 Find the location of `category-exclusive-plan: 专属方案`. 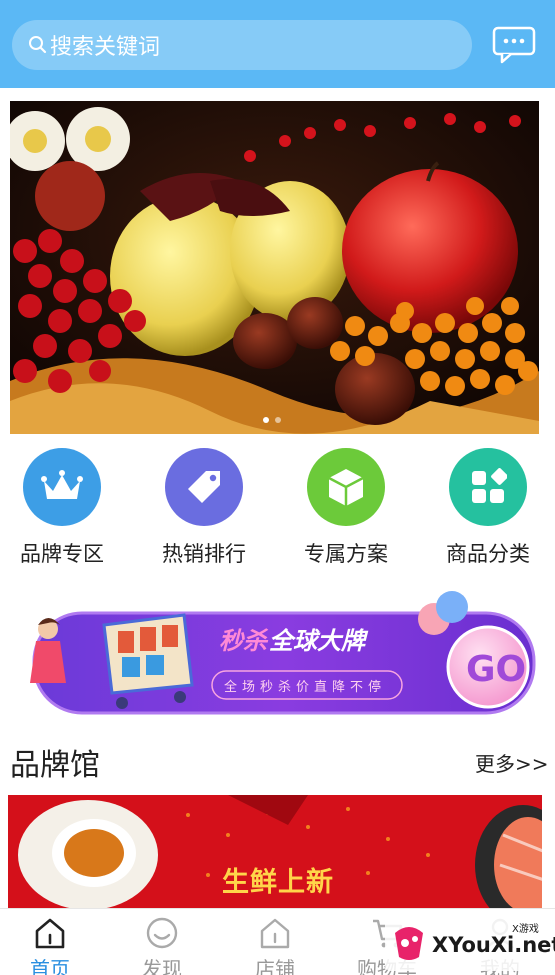

category-exclusive-plan: 专属方案 is located at coordinates (346, 508).